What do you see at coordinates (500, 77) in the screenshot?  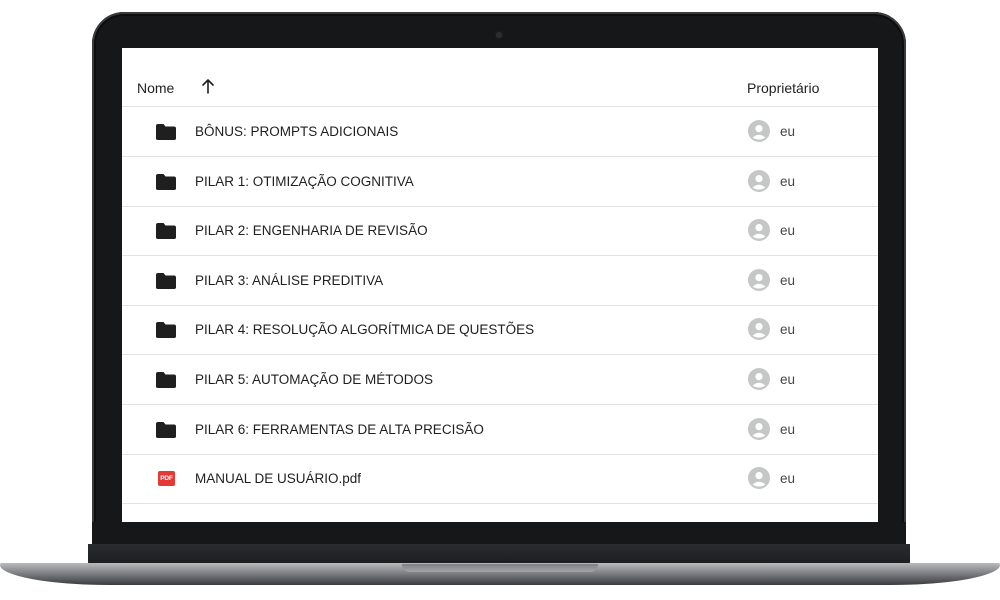 I see `file-list-header: Nome Proprietário` at bounding box center [500, 77].